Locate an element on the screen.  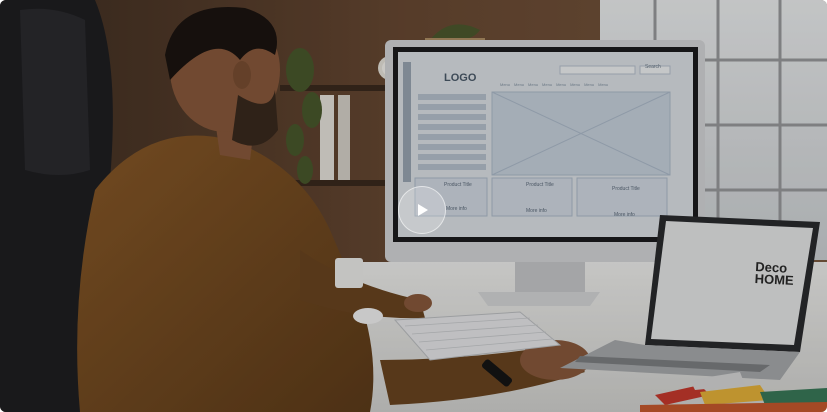
play-icon is located at coordinates (423, 210).